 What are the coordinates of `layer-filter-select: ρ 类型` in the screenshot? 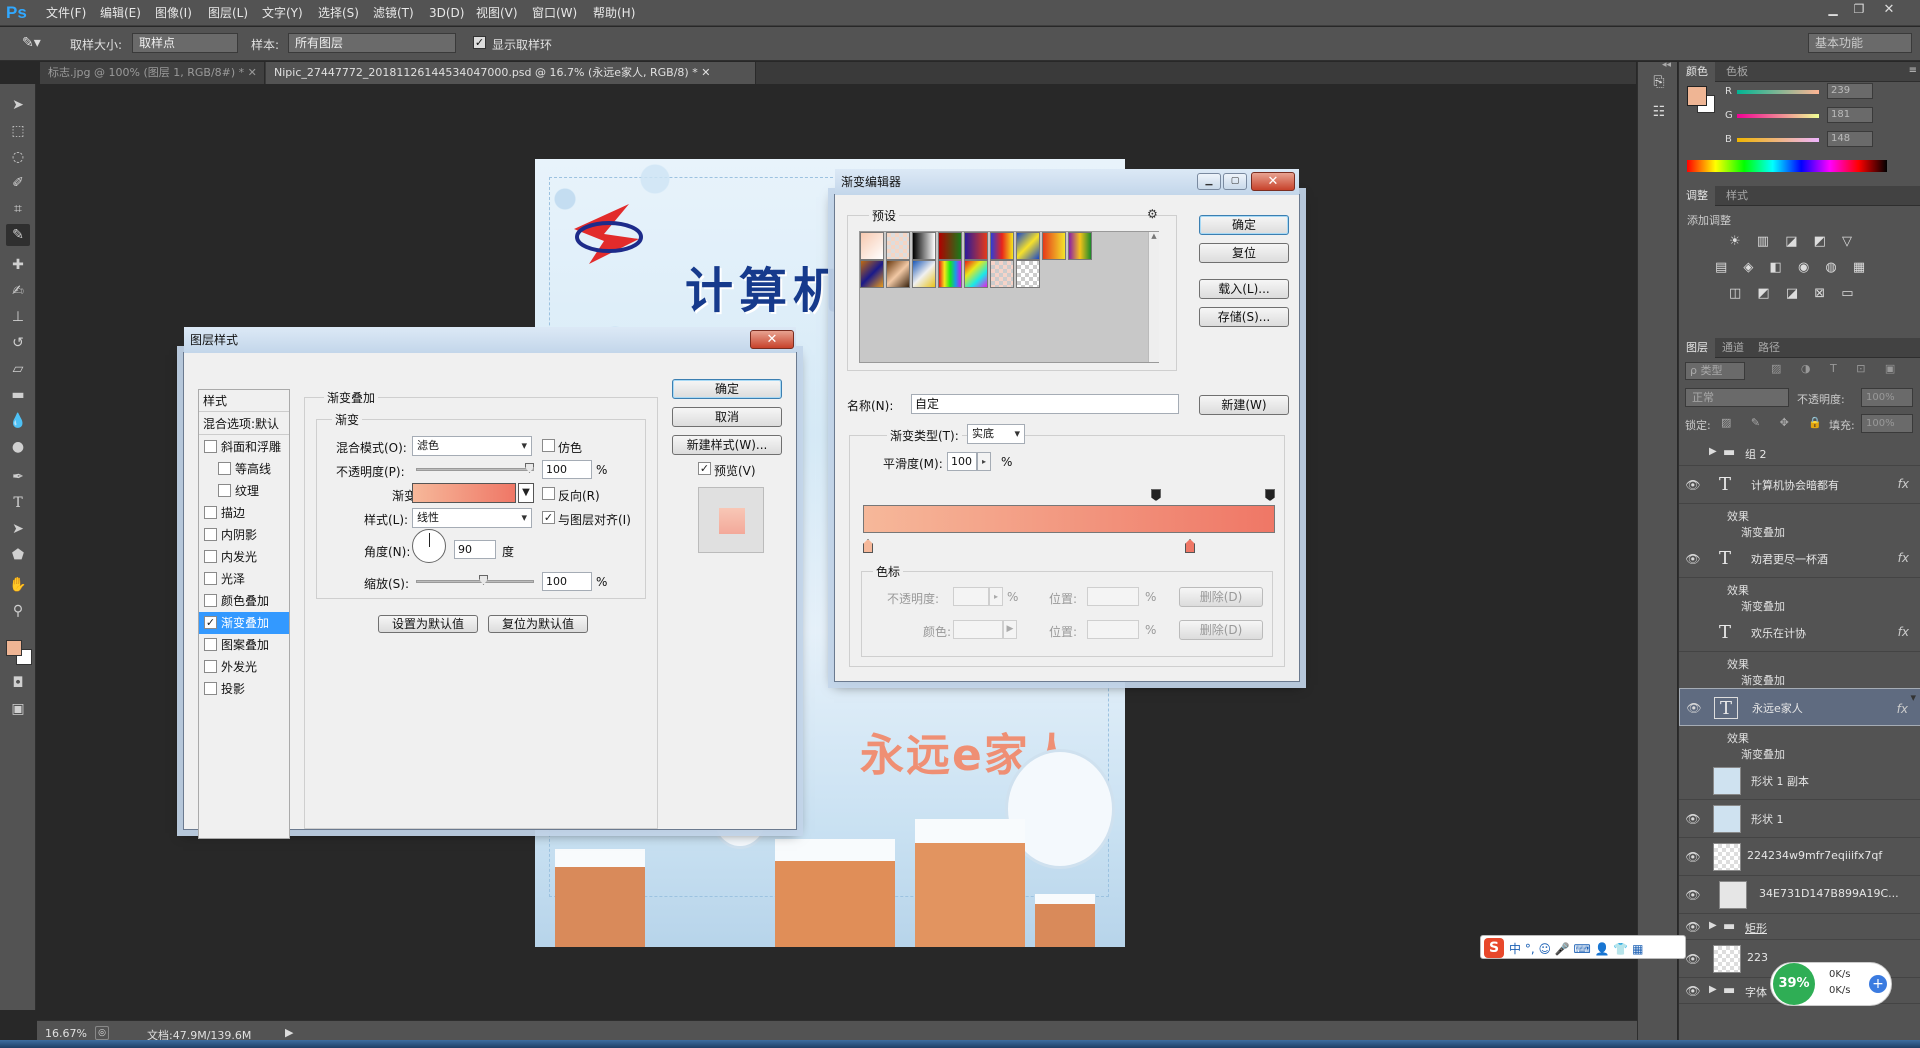 It's located at (1715, 371).